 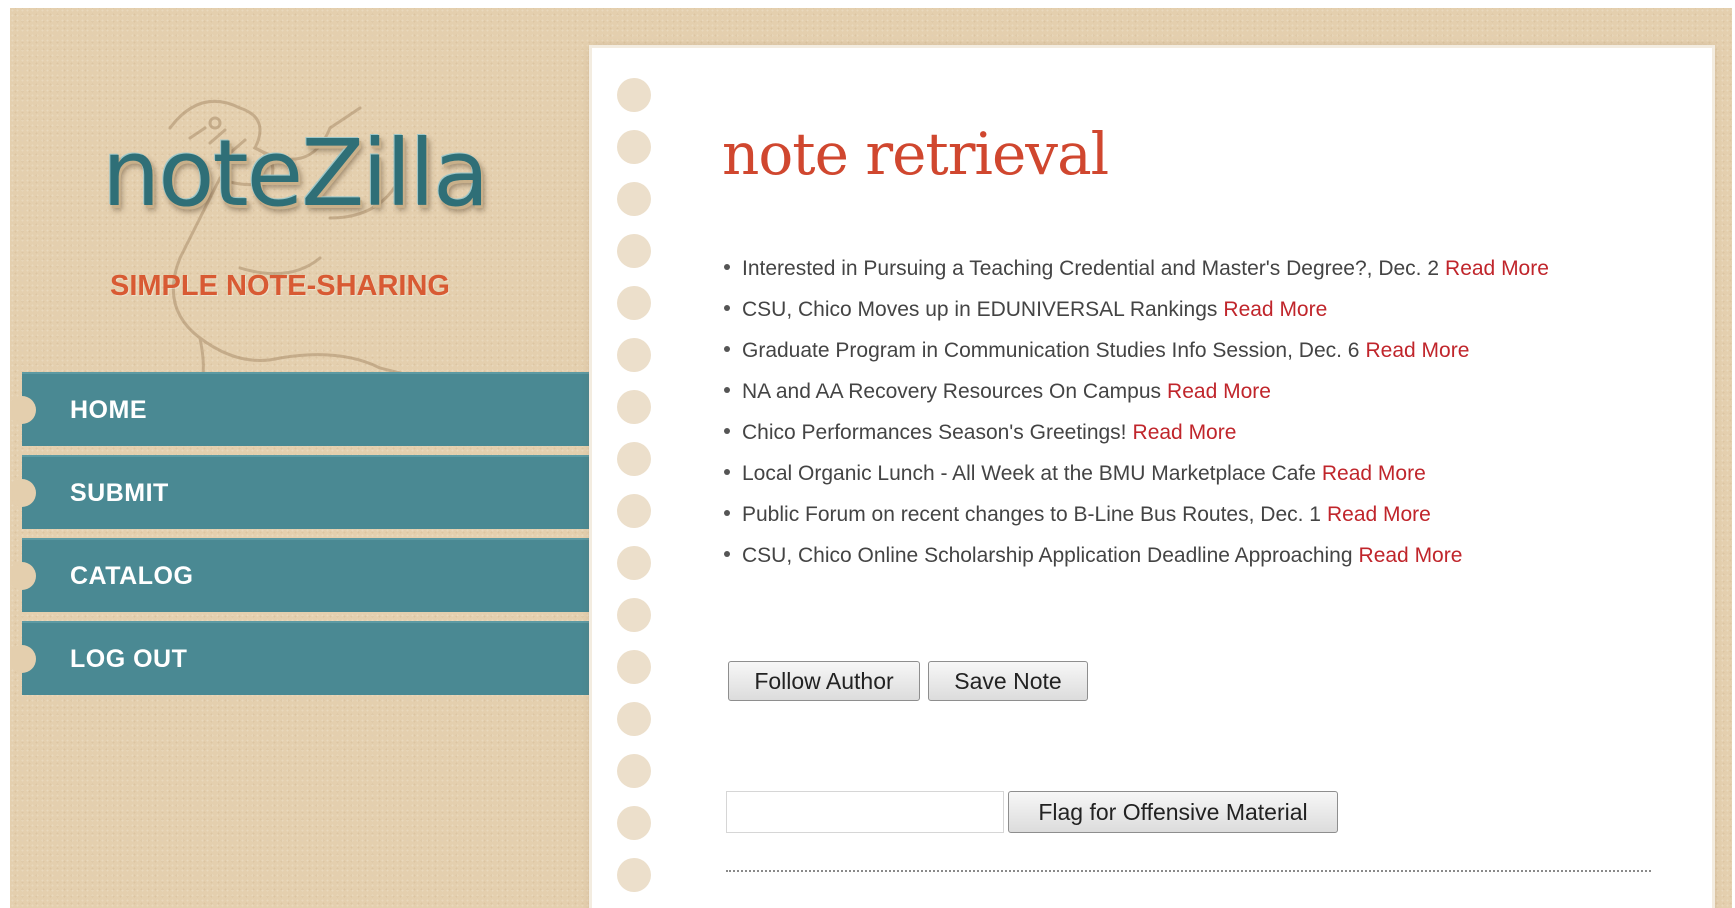 I want to click on news-item-text: NA and AA Recovery Resources On Campus, so click(x=952, y=391).